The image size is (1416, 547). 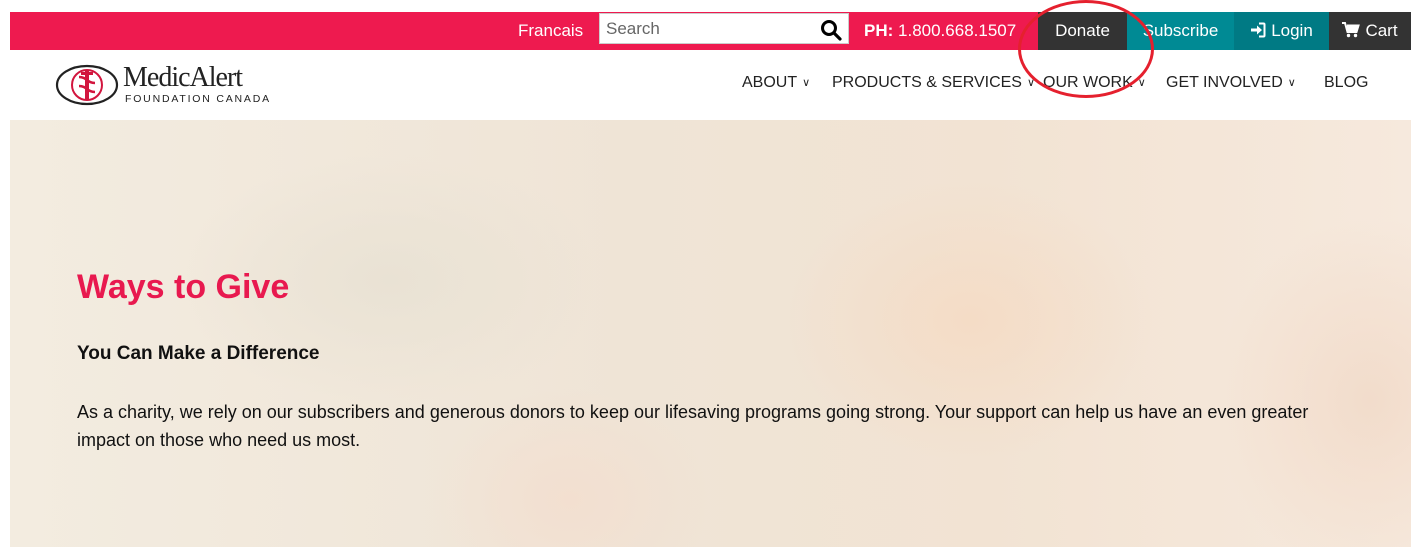 What do you see at coordinates (770, 82) in the screenshot?
I see `nav-about-label: ABOUT` at bounding box center [770, 82].